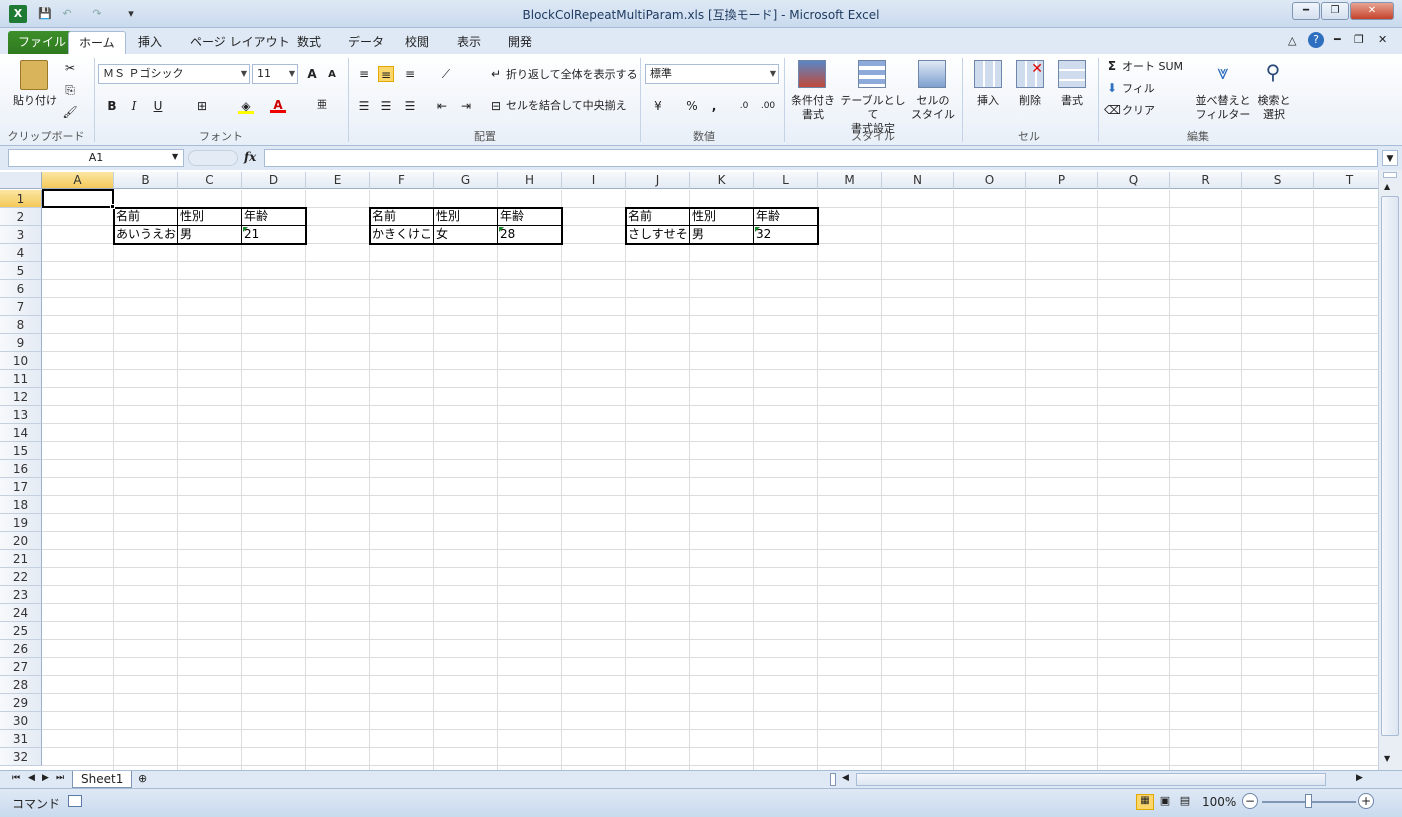  What do you see at coordinates (21, 415) in the screenshot?
I see `row-header-13: 13` at bounding box center [21, 415].